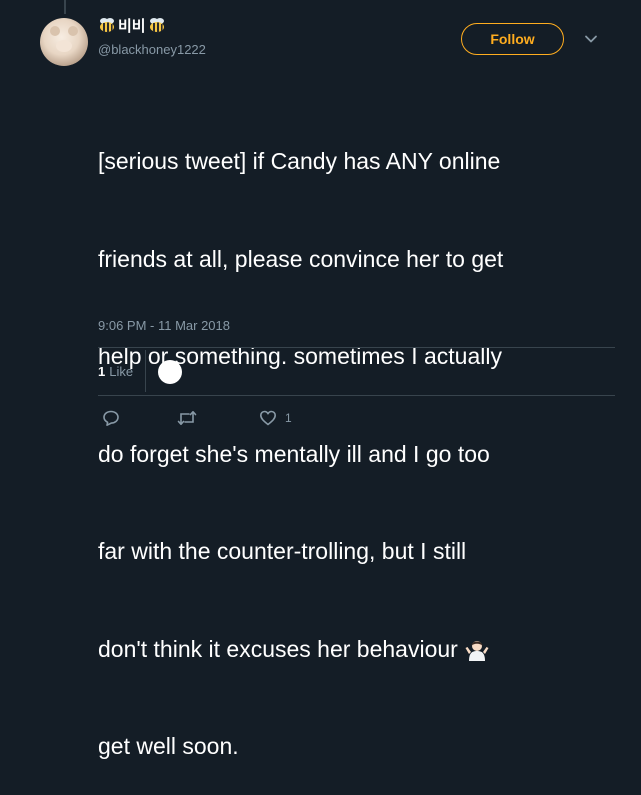 This screenshot has width=641, height=795. What do you see at coordinates (278, 648) in the screenshot?
I see `tweet-line: don't think it excuses her behaviour` at bounding box center [278, 648].